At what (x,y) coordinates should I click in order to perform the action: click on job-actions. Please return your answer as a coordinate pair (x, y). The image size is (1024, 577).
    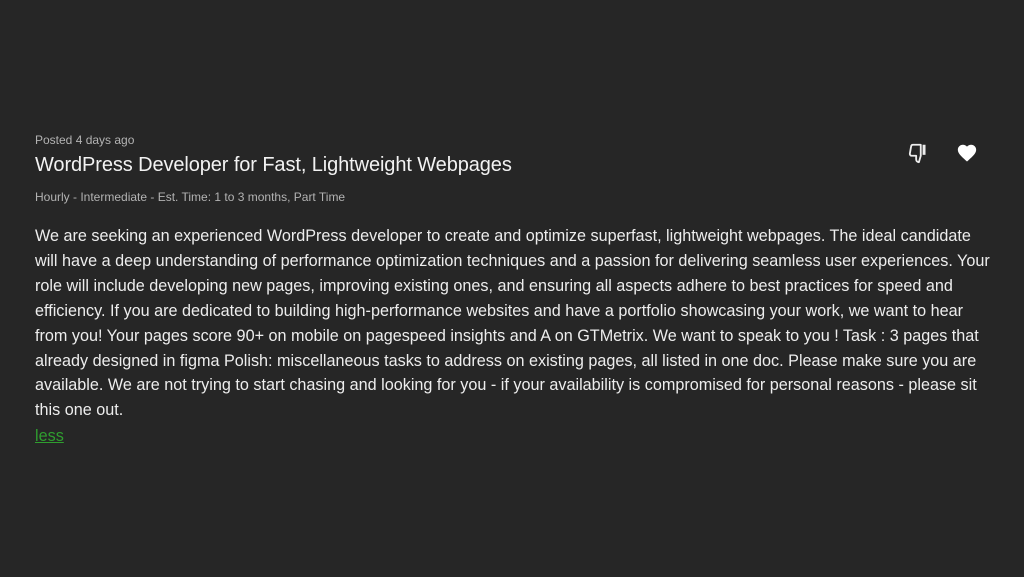
    Looking at the image, I should click on (949, 153).